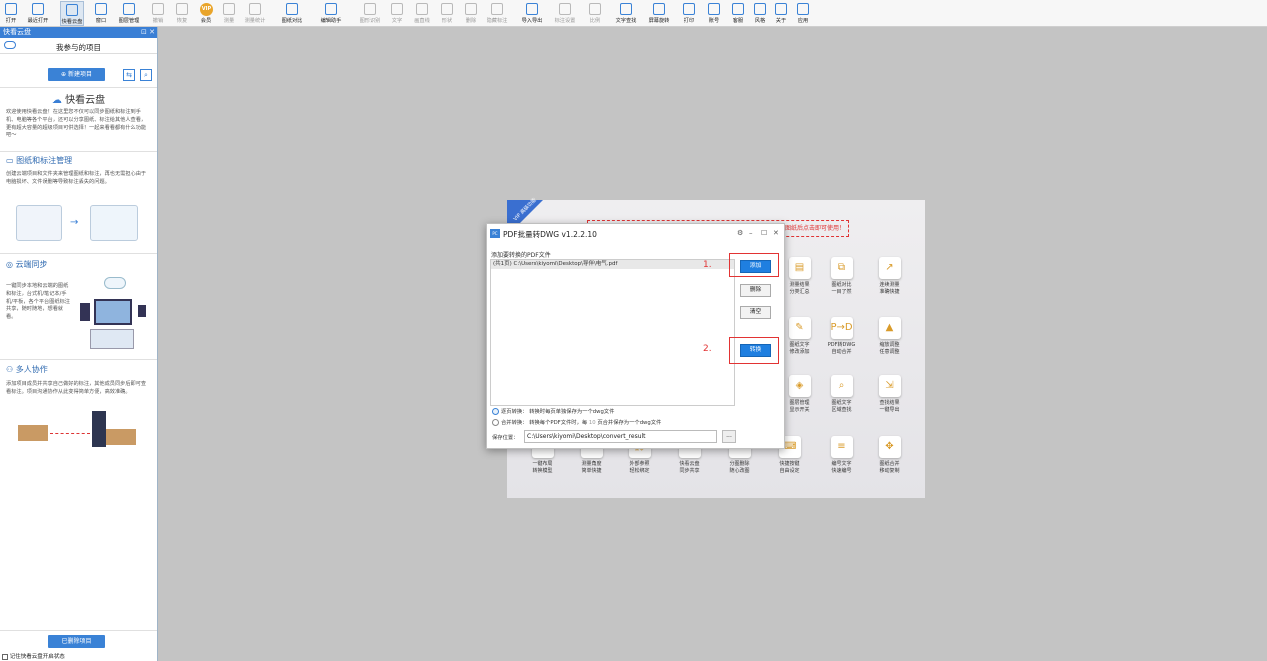 The width and height of the screenshot is (1267, 661). What do you see at coordinates (739, 467) in the screenshot?
I see `feature-label: 分图删除 随心改图` at bounding box center [739, 467].